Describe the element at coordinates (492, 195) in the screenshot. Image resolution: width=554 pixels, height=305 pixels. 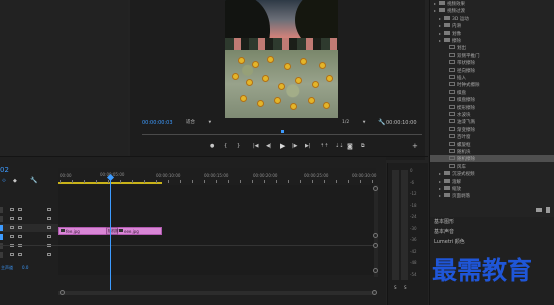
I see `effects-tree-row: ▸ 页面剥落` at that location.